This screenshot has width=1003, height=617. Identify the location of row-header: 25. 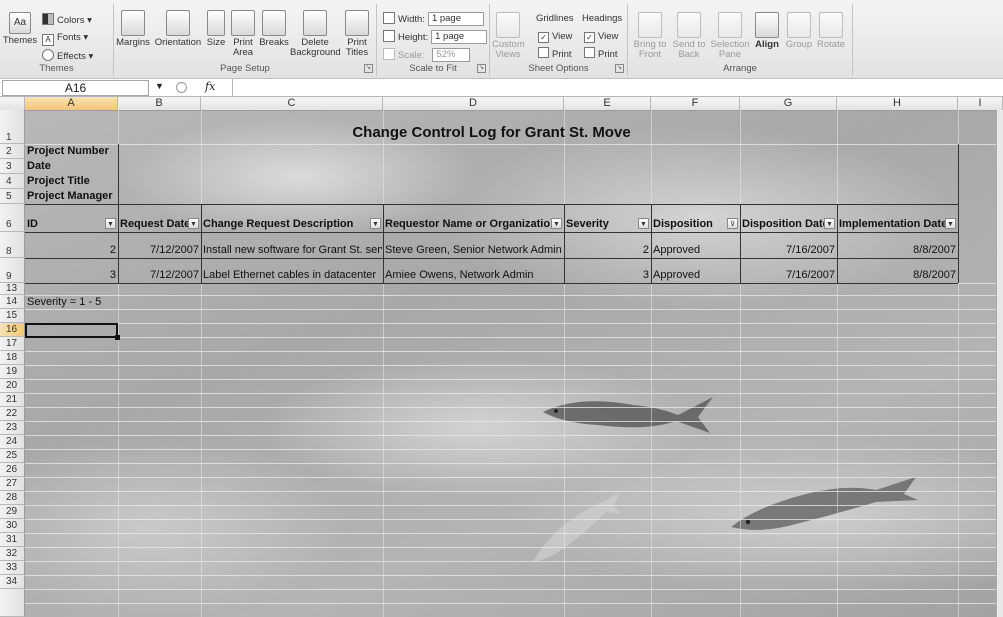
(12, 456).